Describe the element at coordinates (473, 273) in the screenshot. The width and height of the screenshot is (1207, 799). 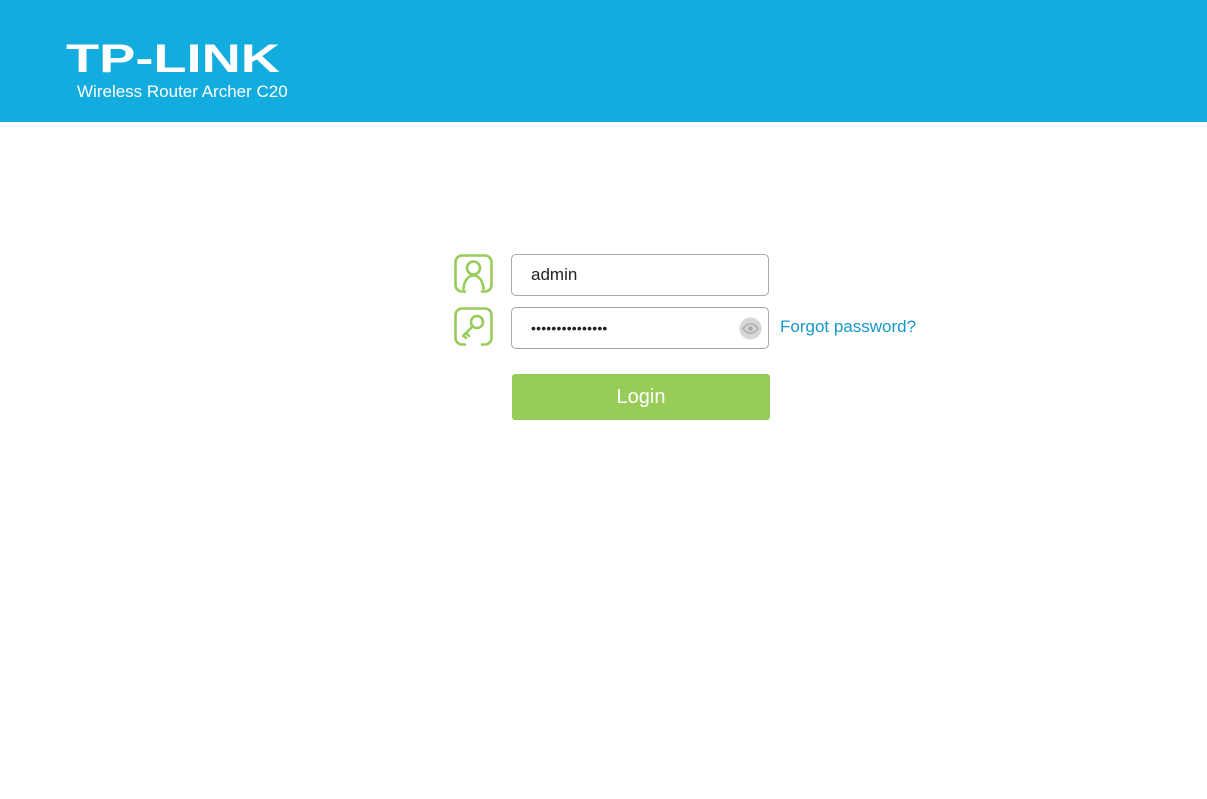
I see `user-icon` at that location.